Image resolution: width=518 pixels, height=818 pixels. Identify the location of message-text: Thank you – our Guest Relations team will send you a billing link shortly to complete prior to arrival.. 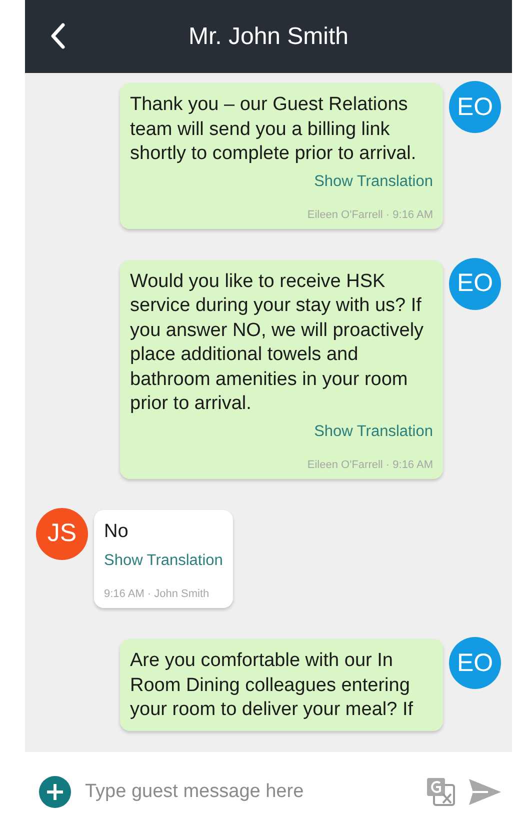
(274, 129).